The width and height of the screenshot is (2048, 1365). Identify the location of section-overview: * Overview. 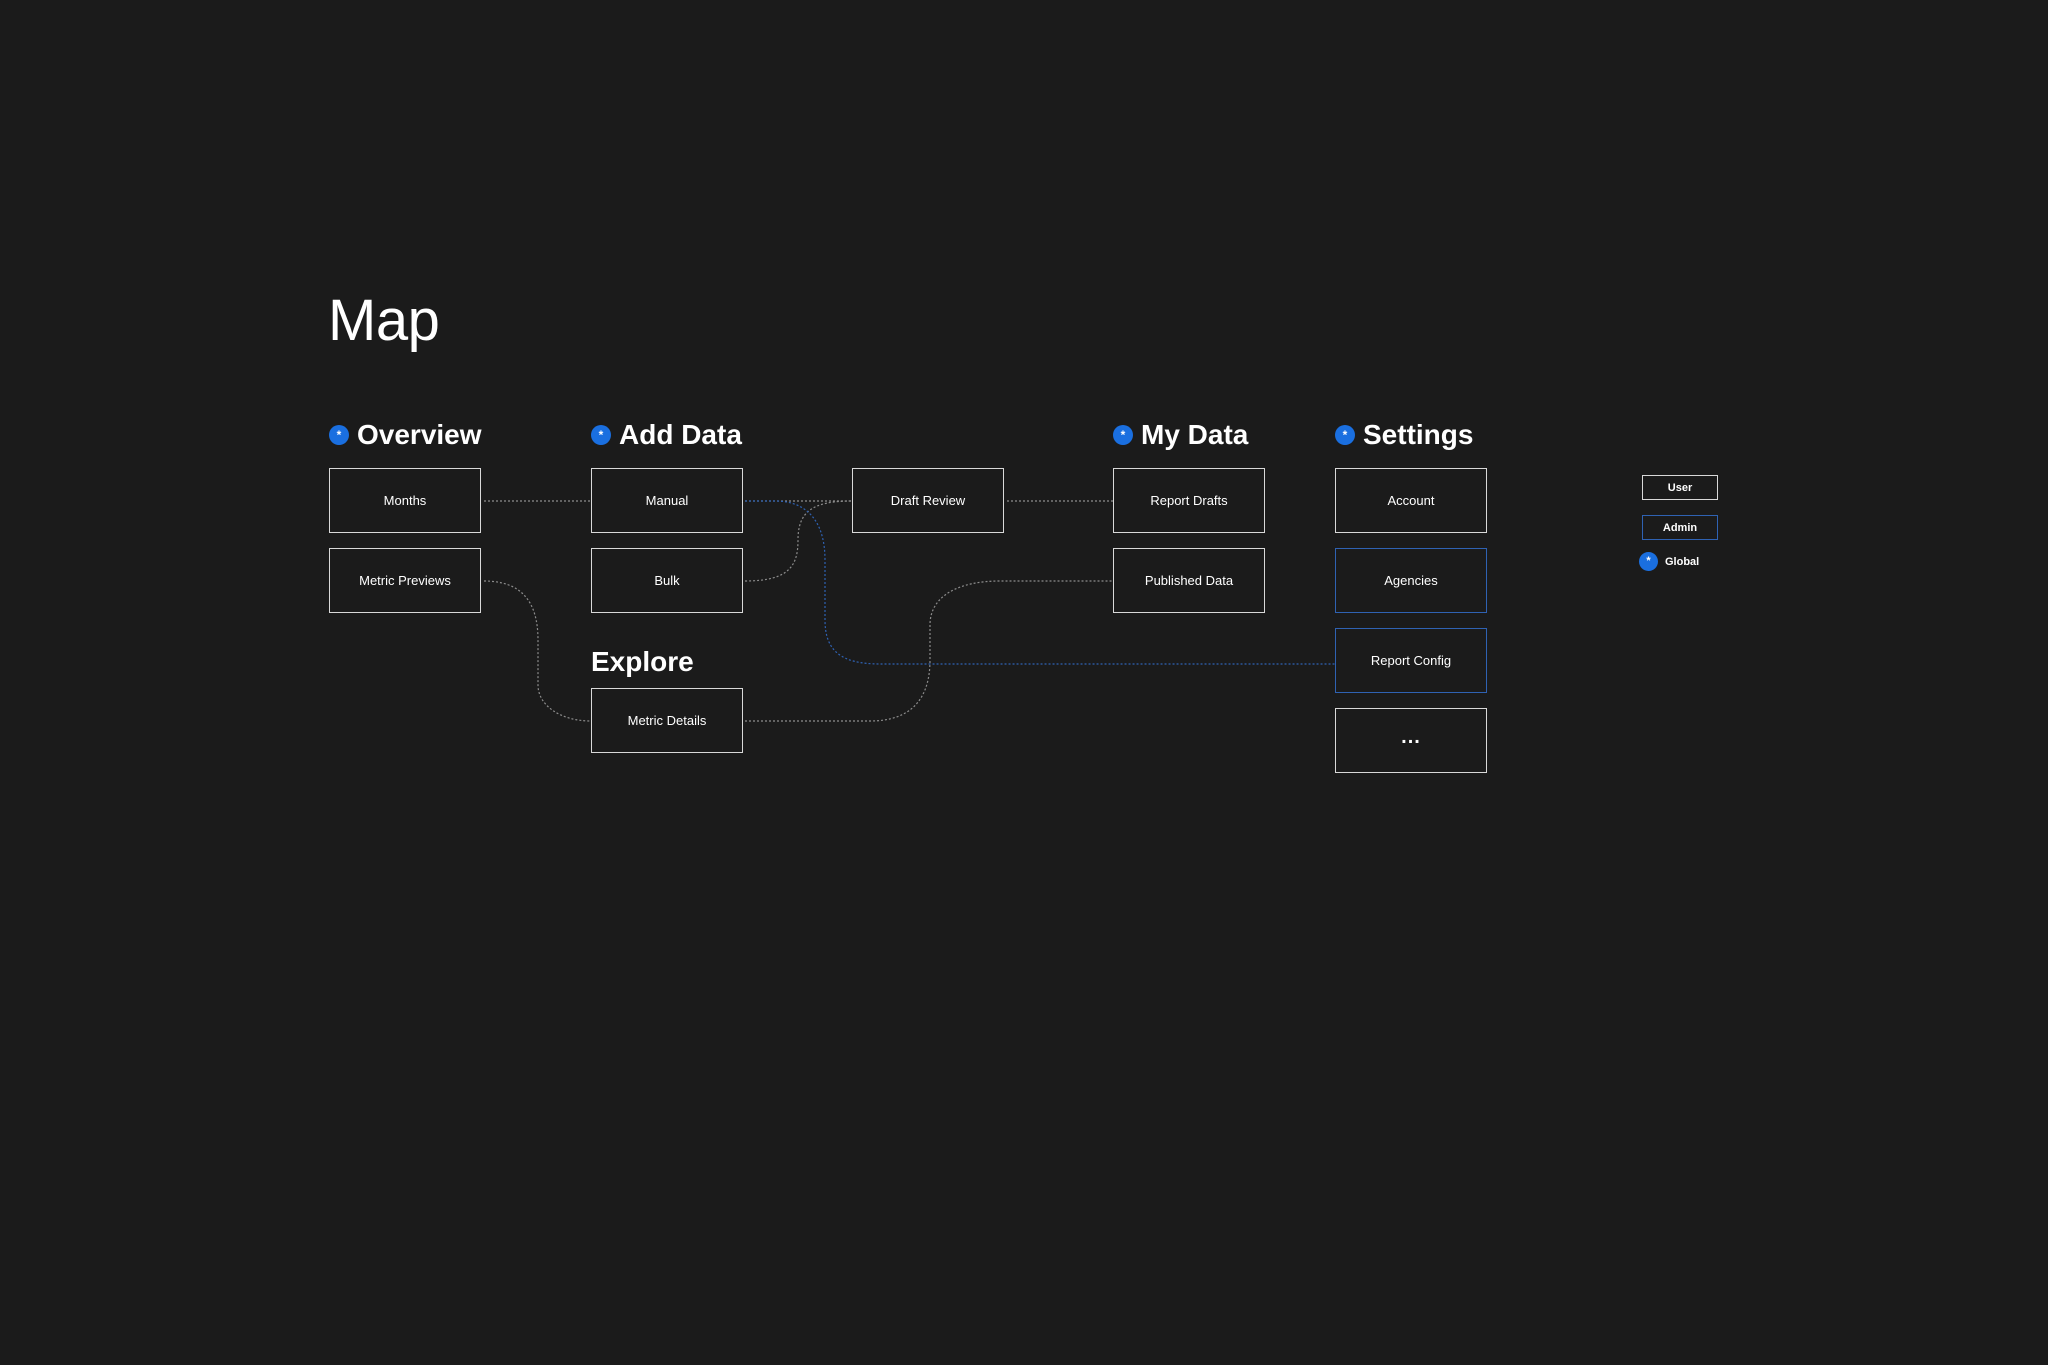
(405, 435).